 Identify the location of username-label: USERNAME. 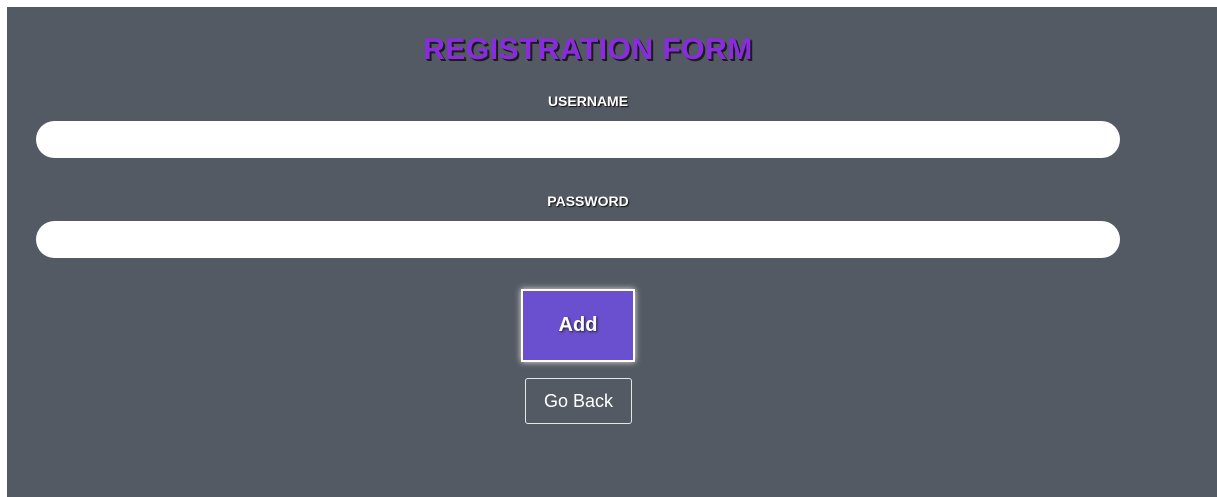
(588, 101).